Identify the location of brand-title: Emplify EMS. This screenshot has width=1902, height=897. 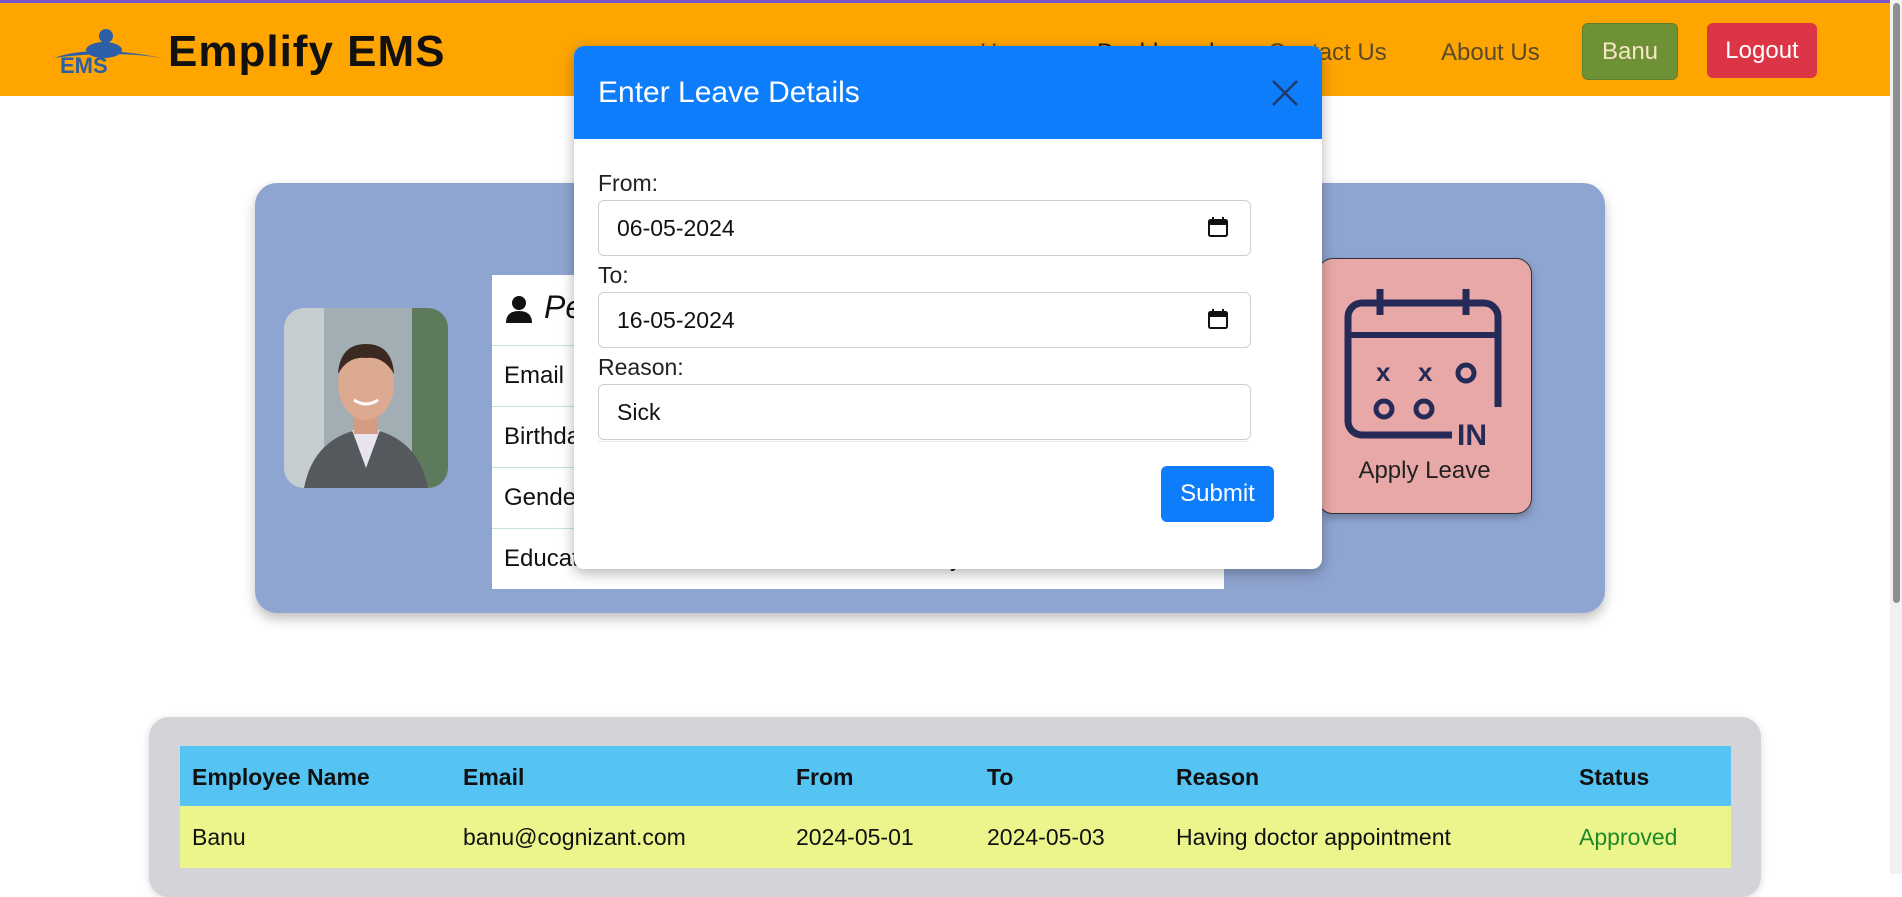
(307, 52).